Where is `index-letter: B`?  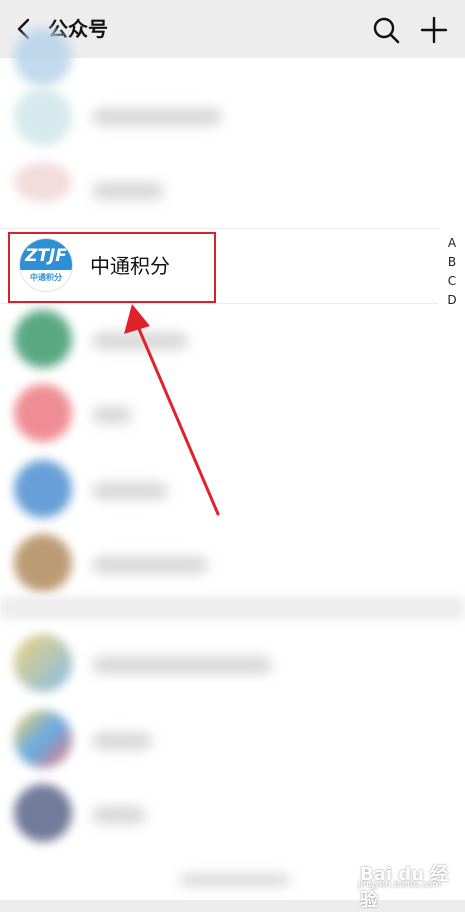
index-letter: B is located at coordinates (452, 262).